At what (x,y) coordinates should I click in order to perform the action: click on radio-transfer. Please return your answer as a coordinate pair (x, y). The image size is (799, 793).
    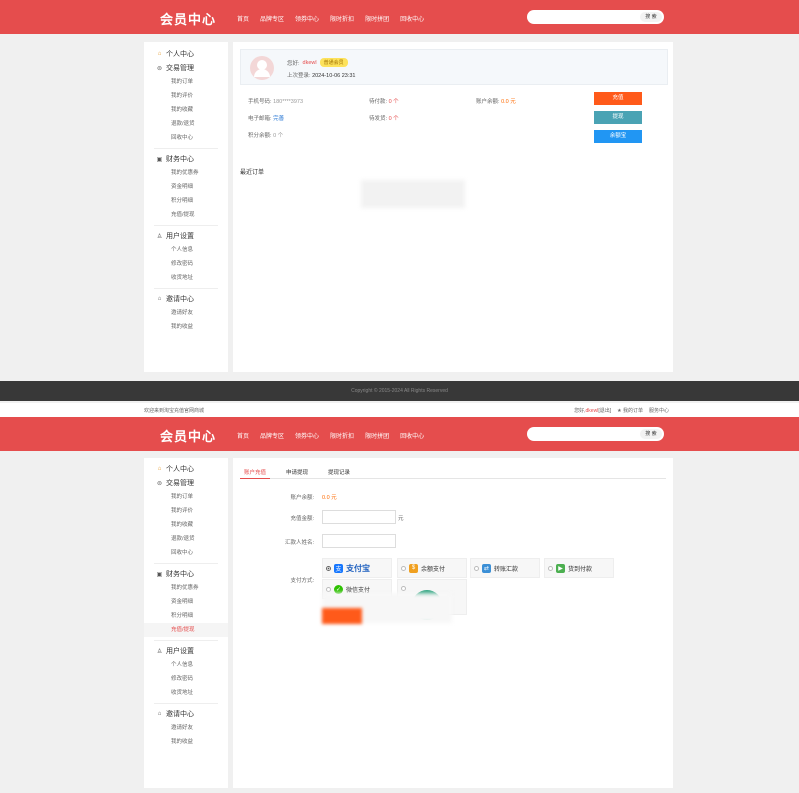
    Looking at the image, I should click on (476, 568).